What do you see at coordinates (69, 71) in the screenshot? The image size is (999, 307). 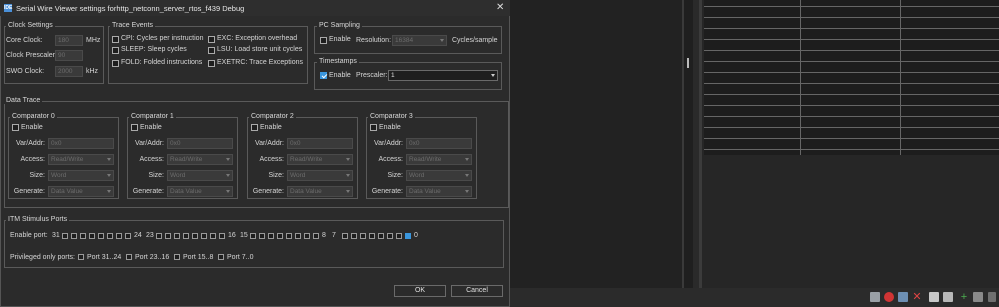 I see `swo-clock-field: 2000` at bounding box center [69, 71].